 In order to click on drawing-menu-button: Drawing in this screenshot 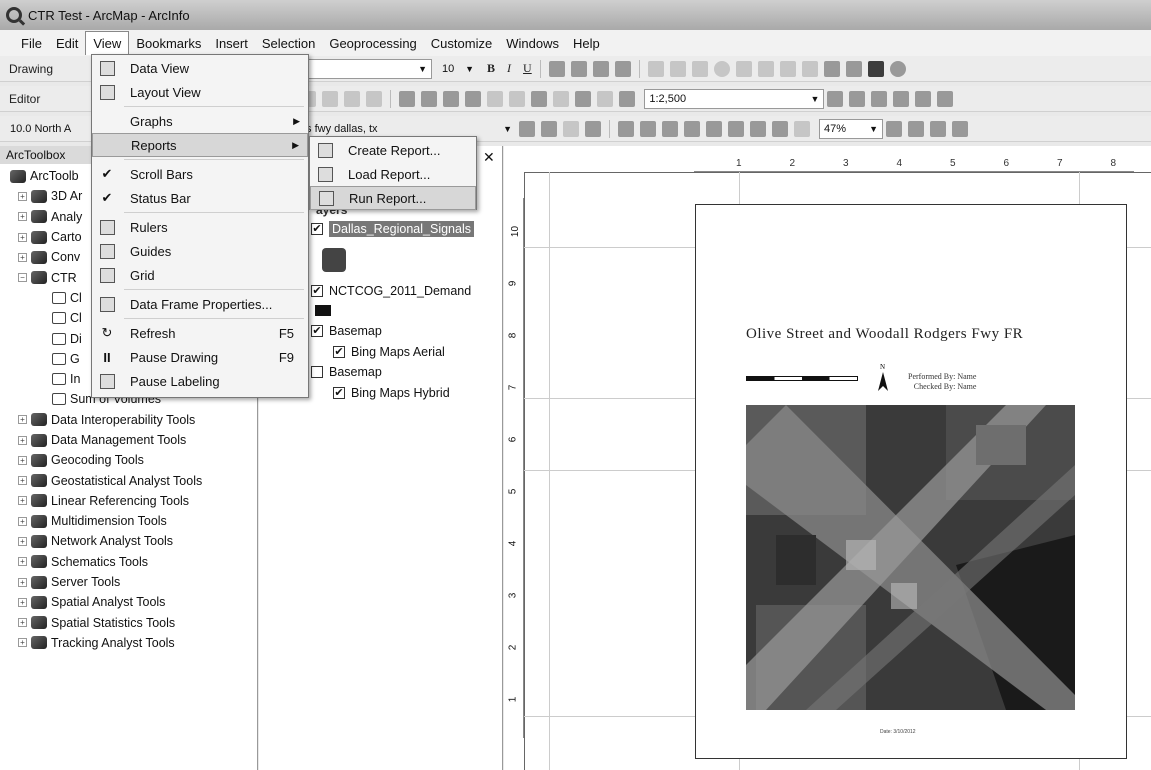, I will do `click(31, 69)`.